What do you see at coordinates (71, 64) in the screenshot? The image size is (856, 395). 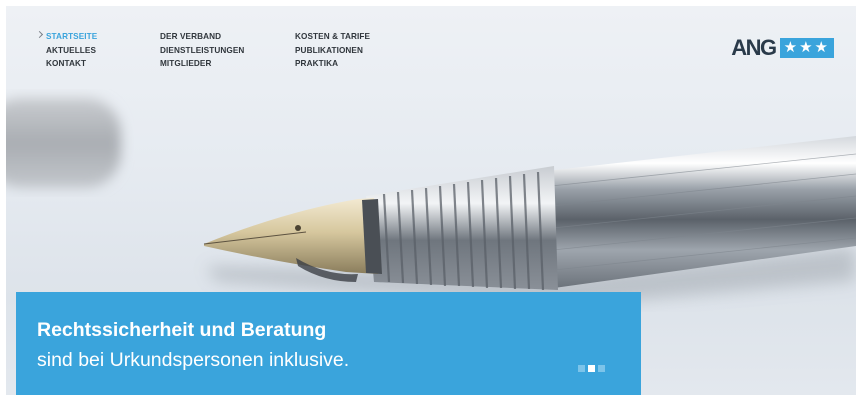 I see `nav-item-kontakt: KONTAKT` at bounding box center [71, 64].